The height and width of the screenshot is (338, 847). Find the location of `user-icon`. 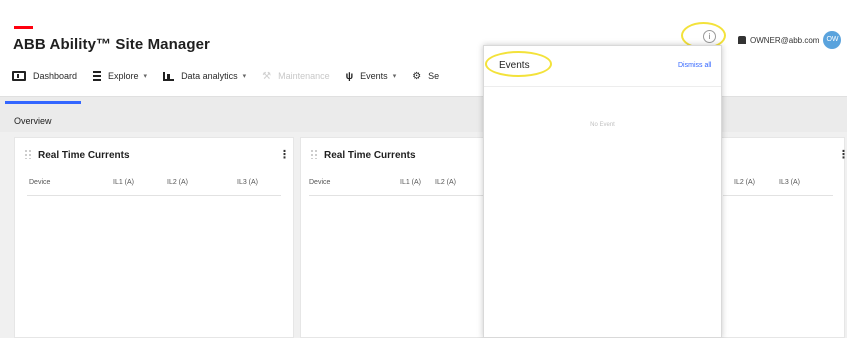

user-icon is located at coordinates (742, 40).